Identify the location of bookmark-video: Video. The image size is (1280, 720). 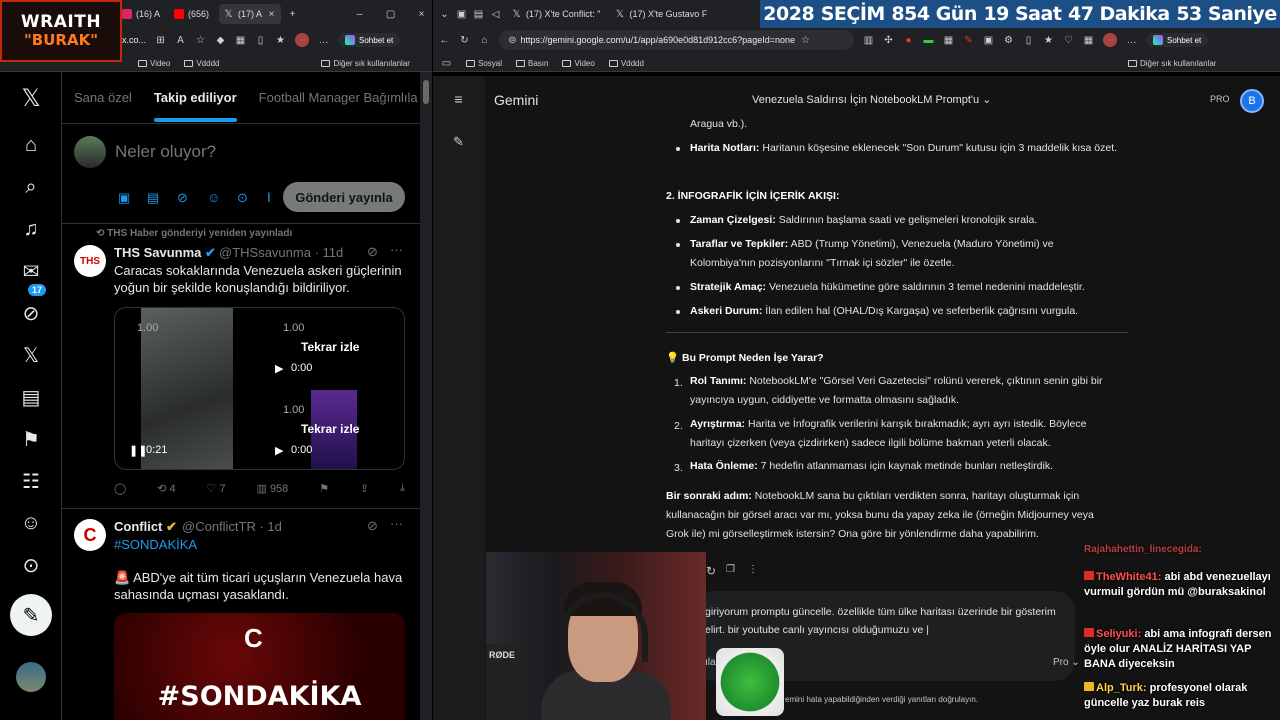
(154, 63).